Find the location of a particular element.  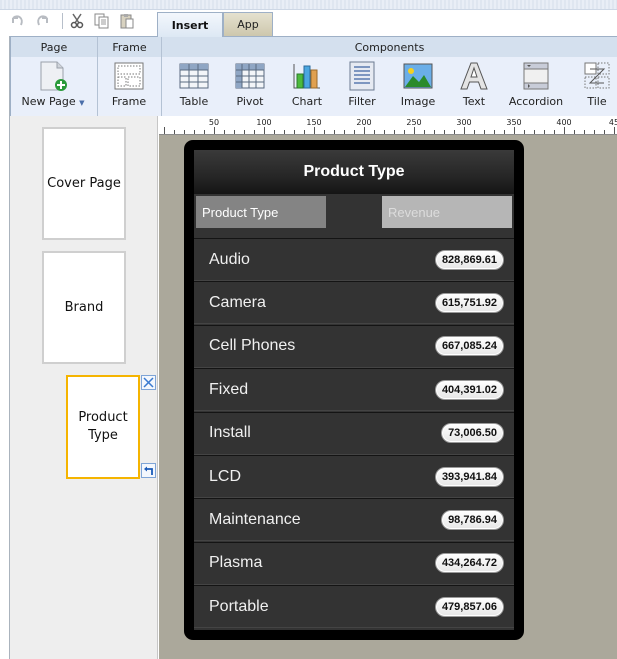

new-page-icon is located at coordinates (53, 76).